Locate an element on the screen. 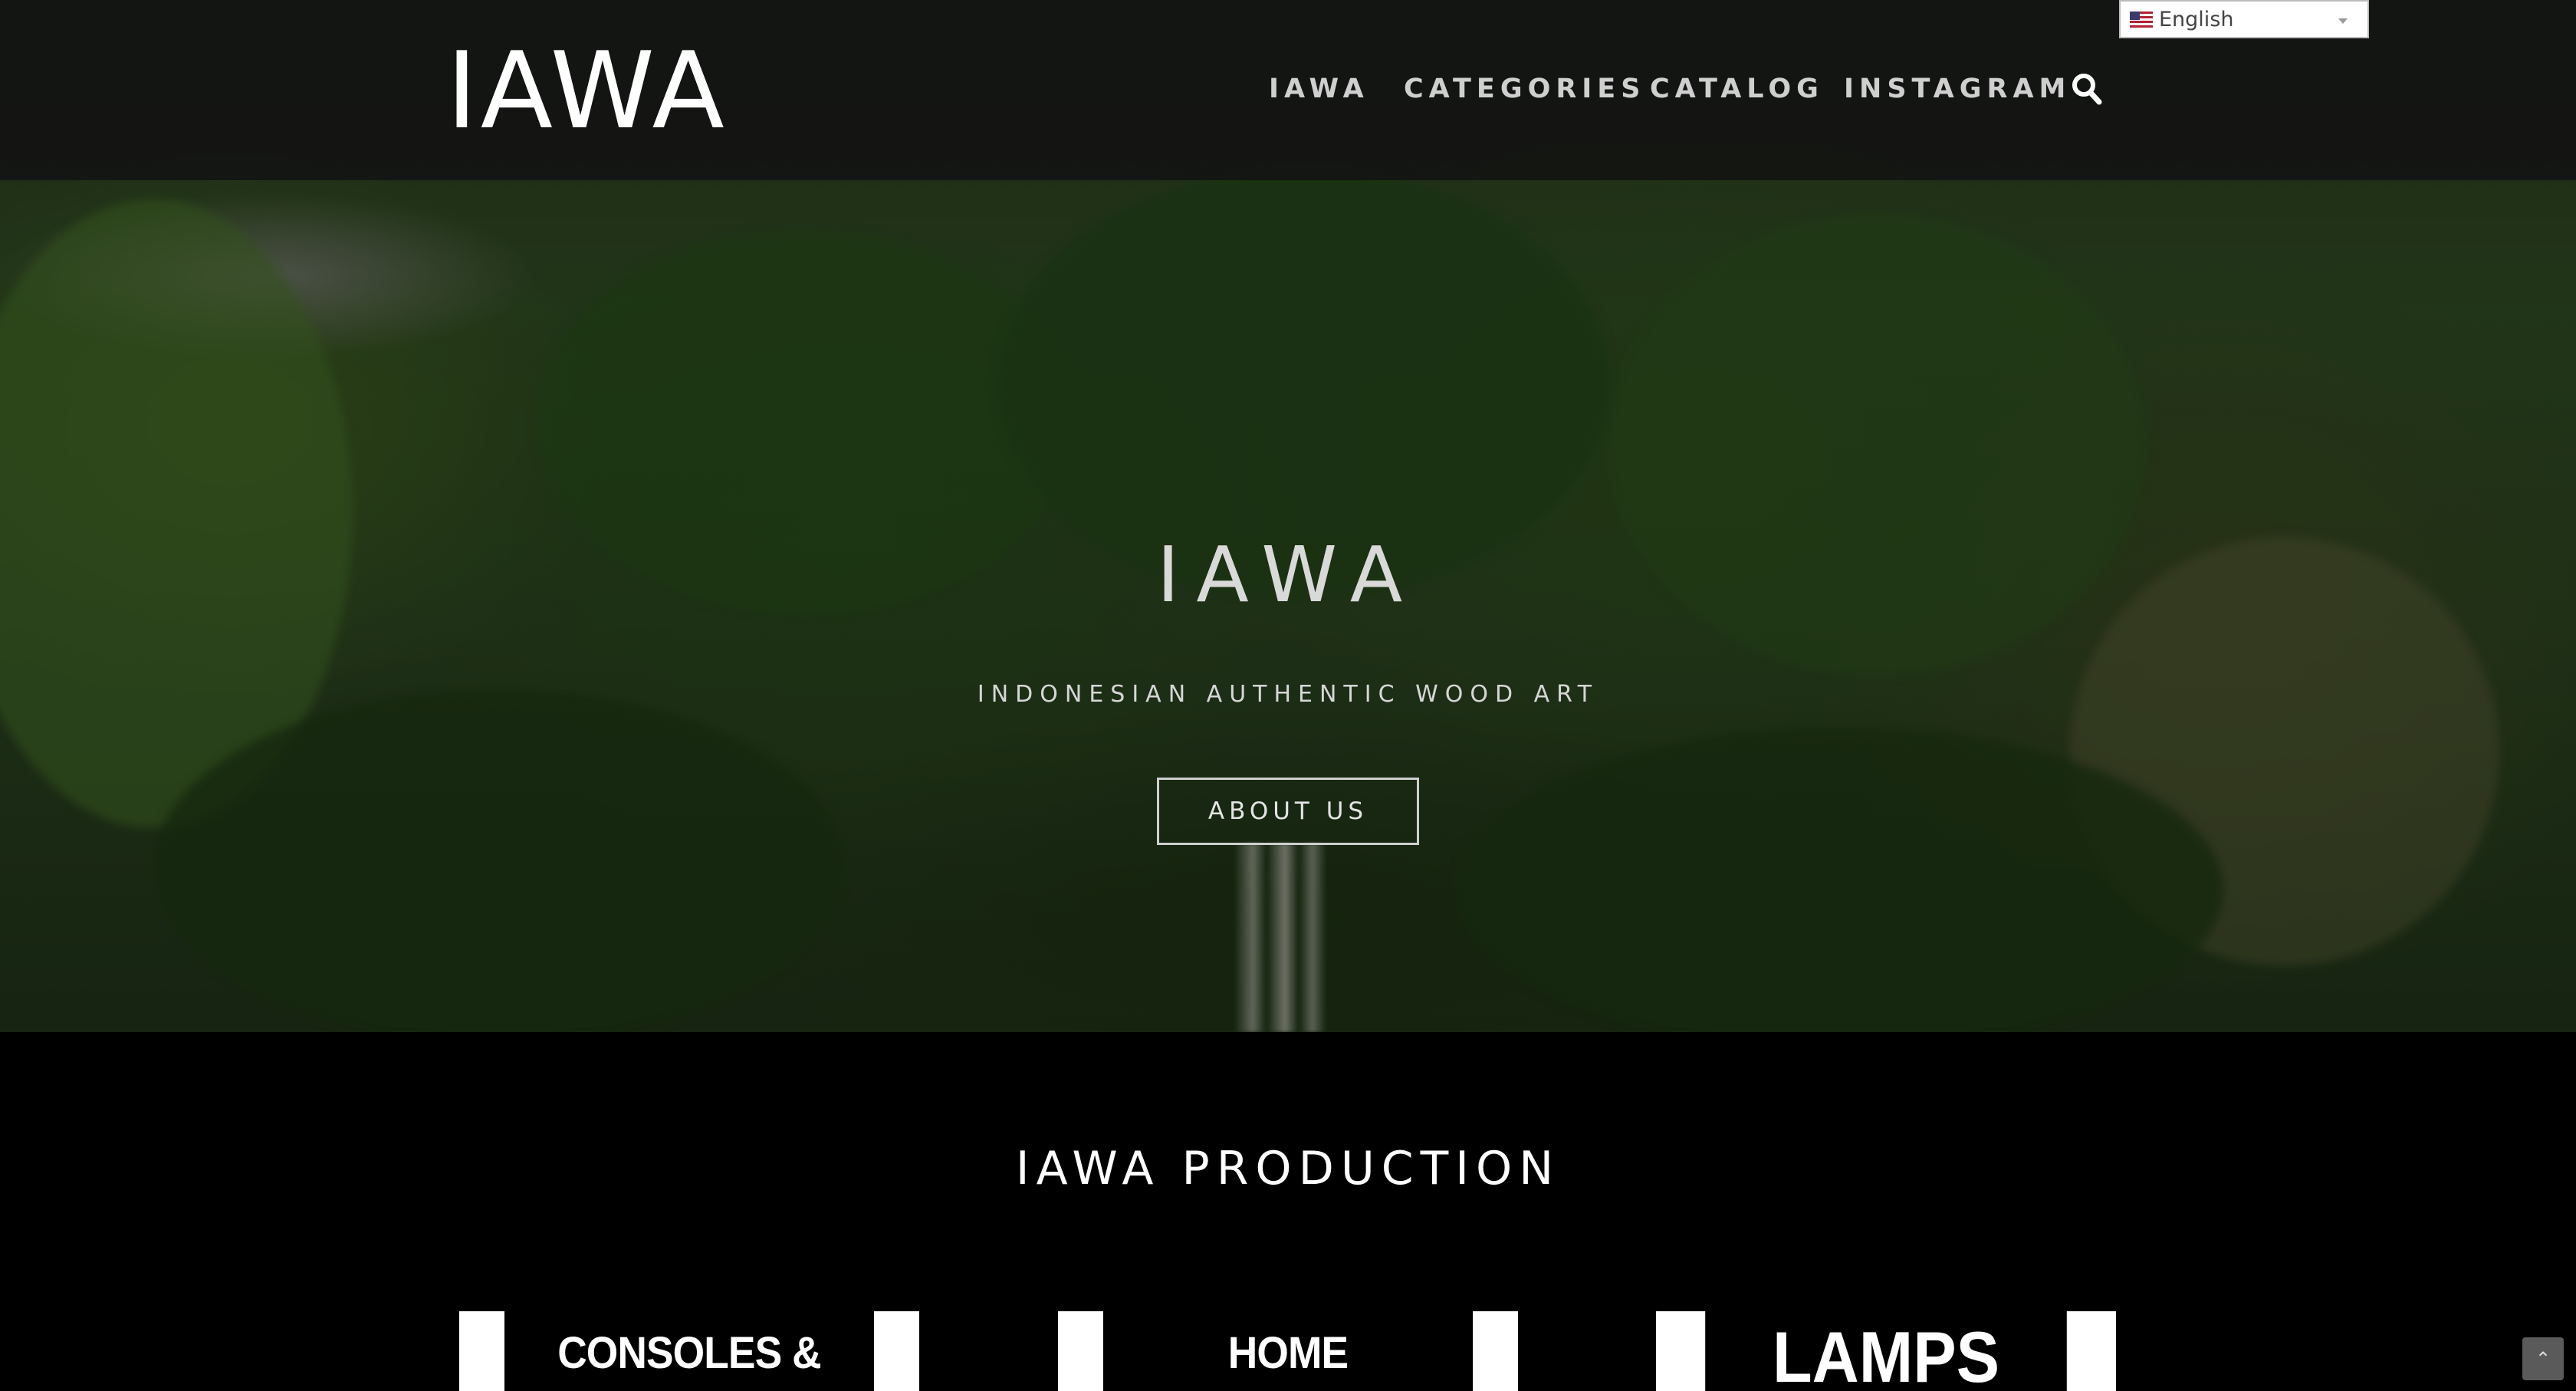  card-label: LAMPS is located at coordinates (1886, 1351).